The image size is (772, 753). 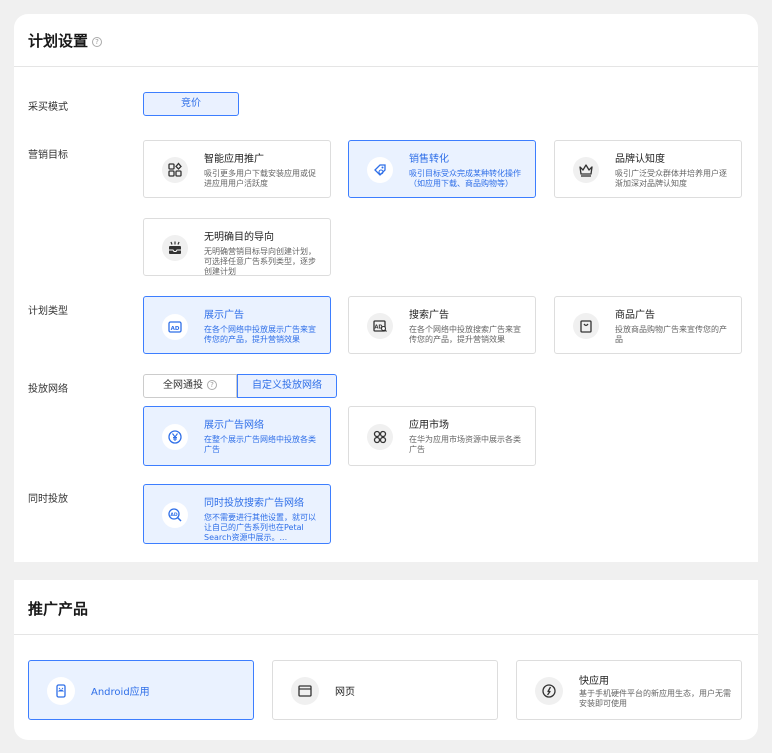 I want to click on goal-title: 销售转化, so click(x=429, y=159).